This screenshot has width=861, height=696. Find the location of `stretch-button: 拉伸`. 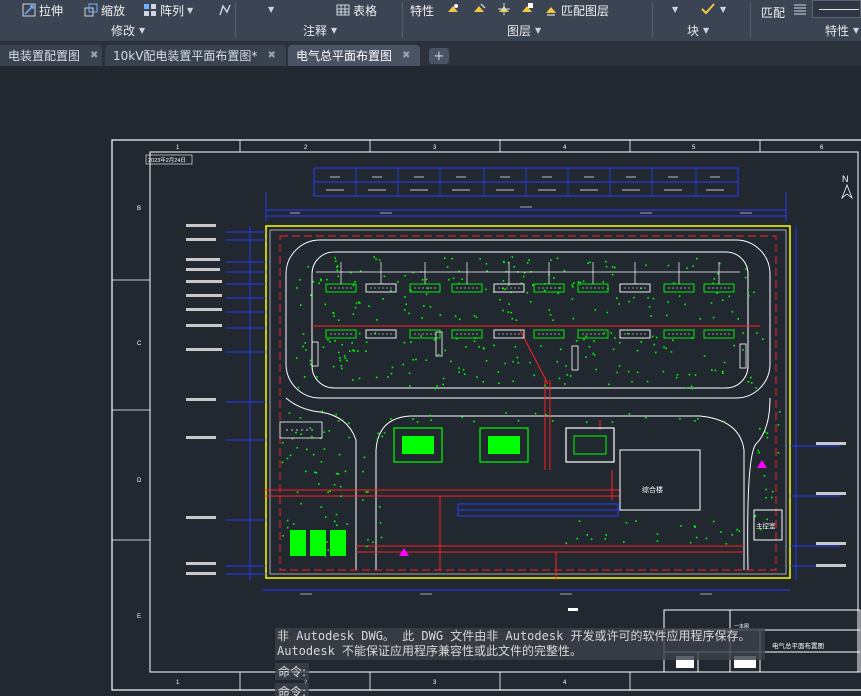

stretch-button: 拉伸 is located at coordinates (42, 10).